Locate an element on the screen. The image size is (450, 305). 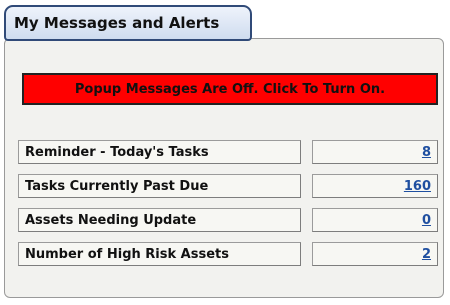
assets-needing-update-count-link: 0 is located at coordinates (426, 220).